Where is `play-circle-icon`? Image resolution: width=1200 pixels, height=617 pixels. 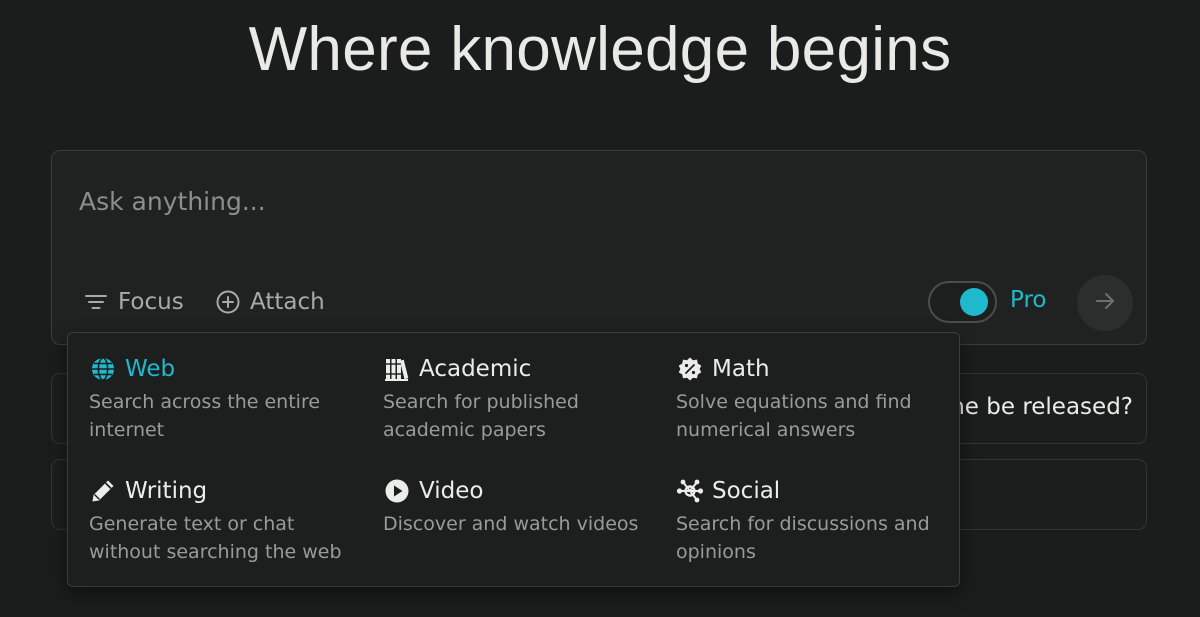
play-circle-icon is located at coordinates (397, 491).